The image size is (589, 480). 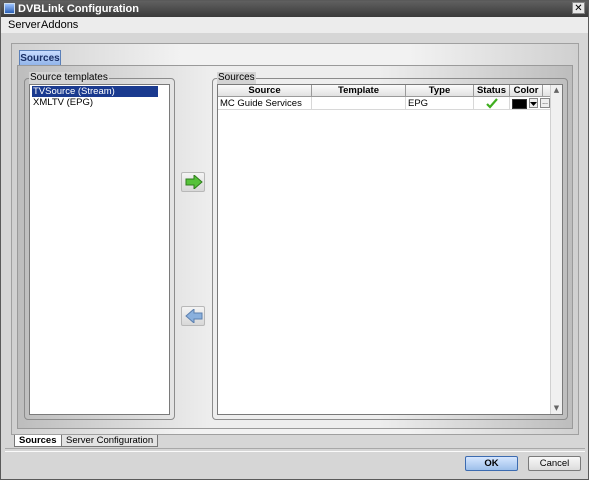 What do you see at coordinates (440, 103) in the screenshot?
I see `cell-type: EPG` at bounding box center [440, 103].